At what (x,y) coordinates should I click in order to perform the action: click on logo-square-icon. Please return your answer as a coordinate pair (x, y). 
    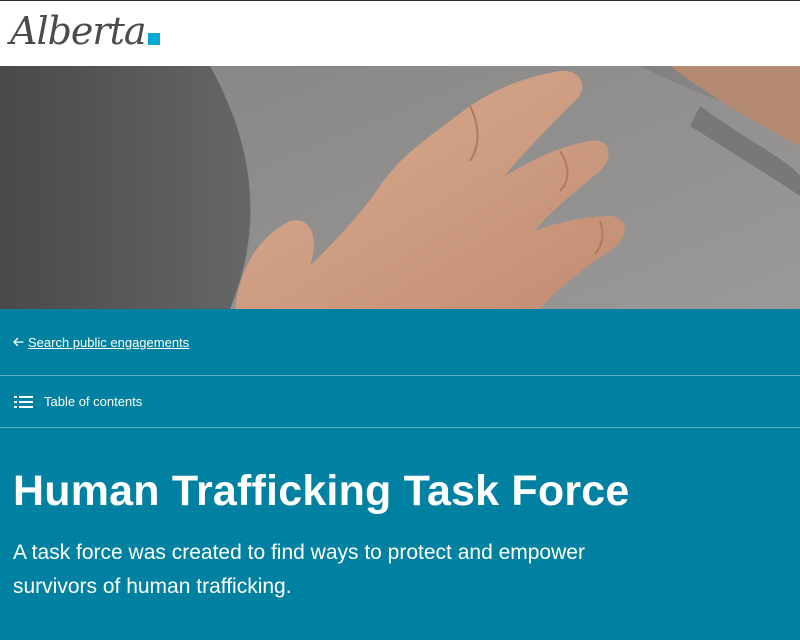
    Looking at the image, I should click on (153, 39).